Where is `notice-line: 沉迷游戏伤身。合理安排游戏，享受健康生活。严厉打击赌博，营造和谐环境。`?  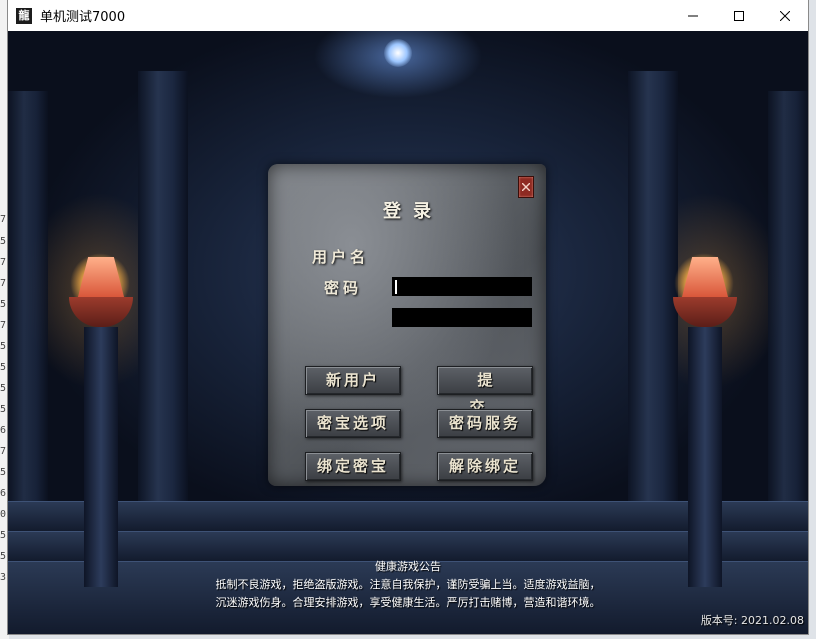
notice-line: 沉迷游戏伤身。合理安排游戏，享受健康生活。严厉打击赌博，营造和谐环境。 is located at coordinates (408, 602).